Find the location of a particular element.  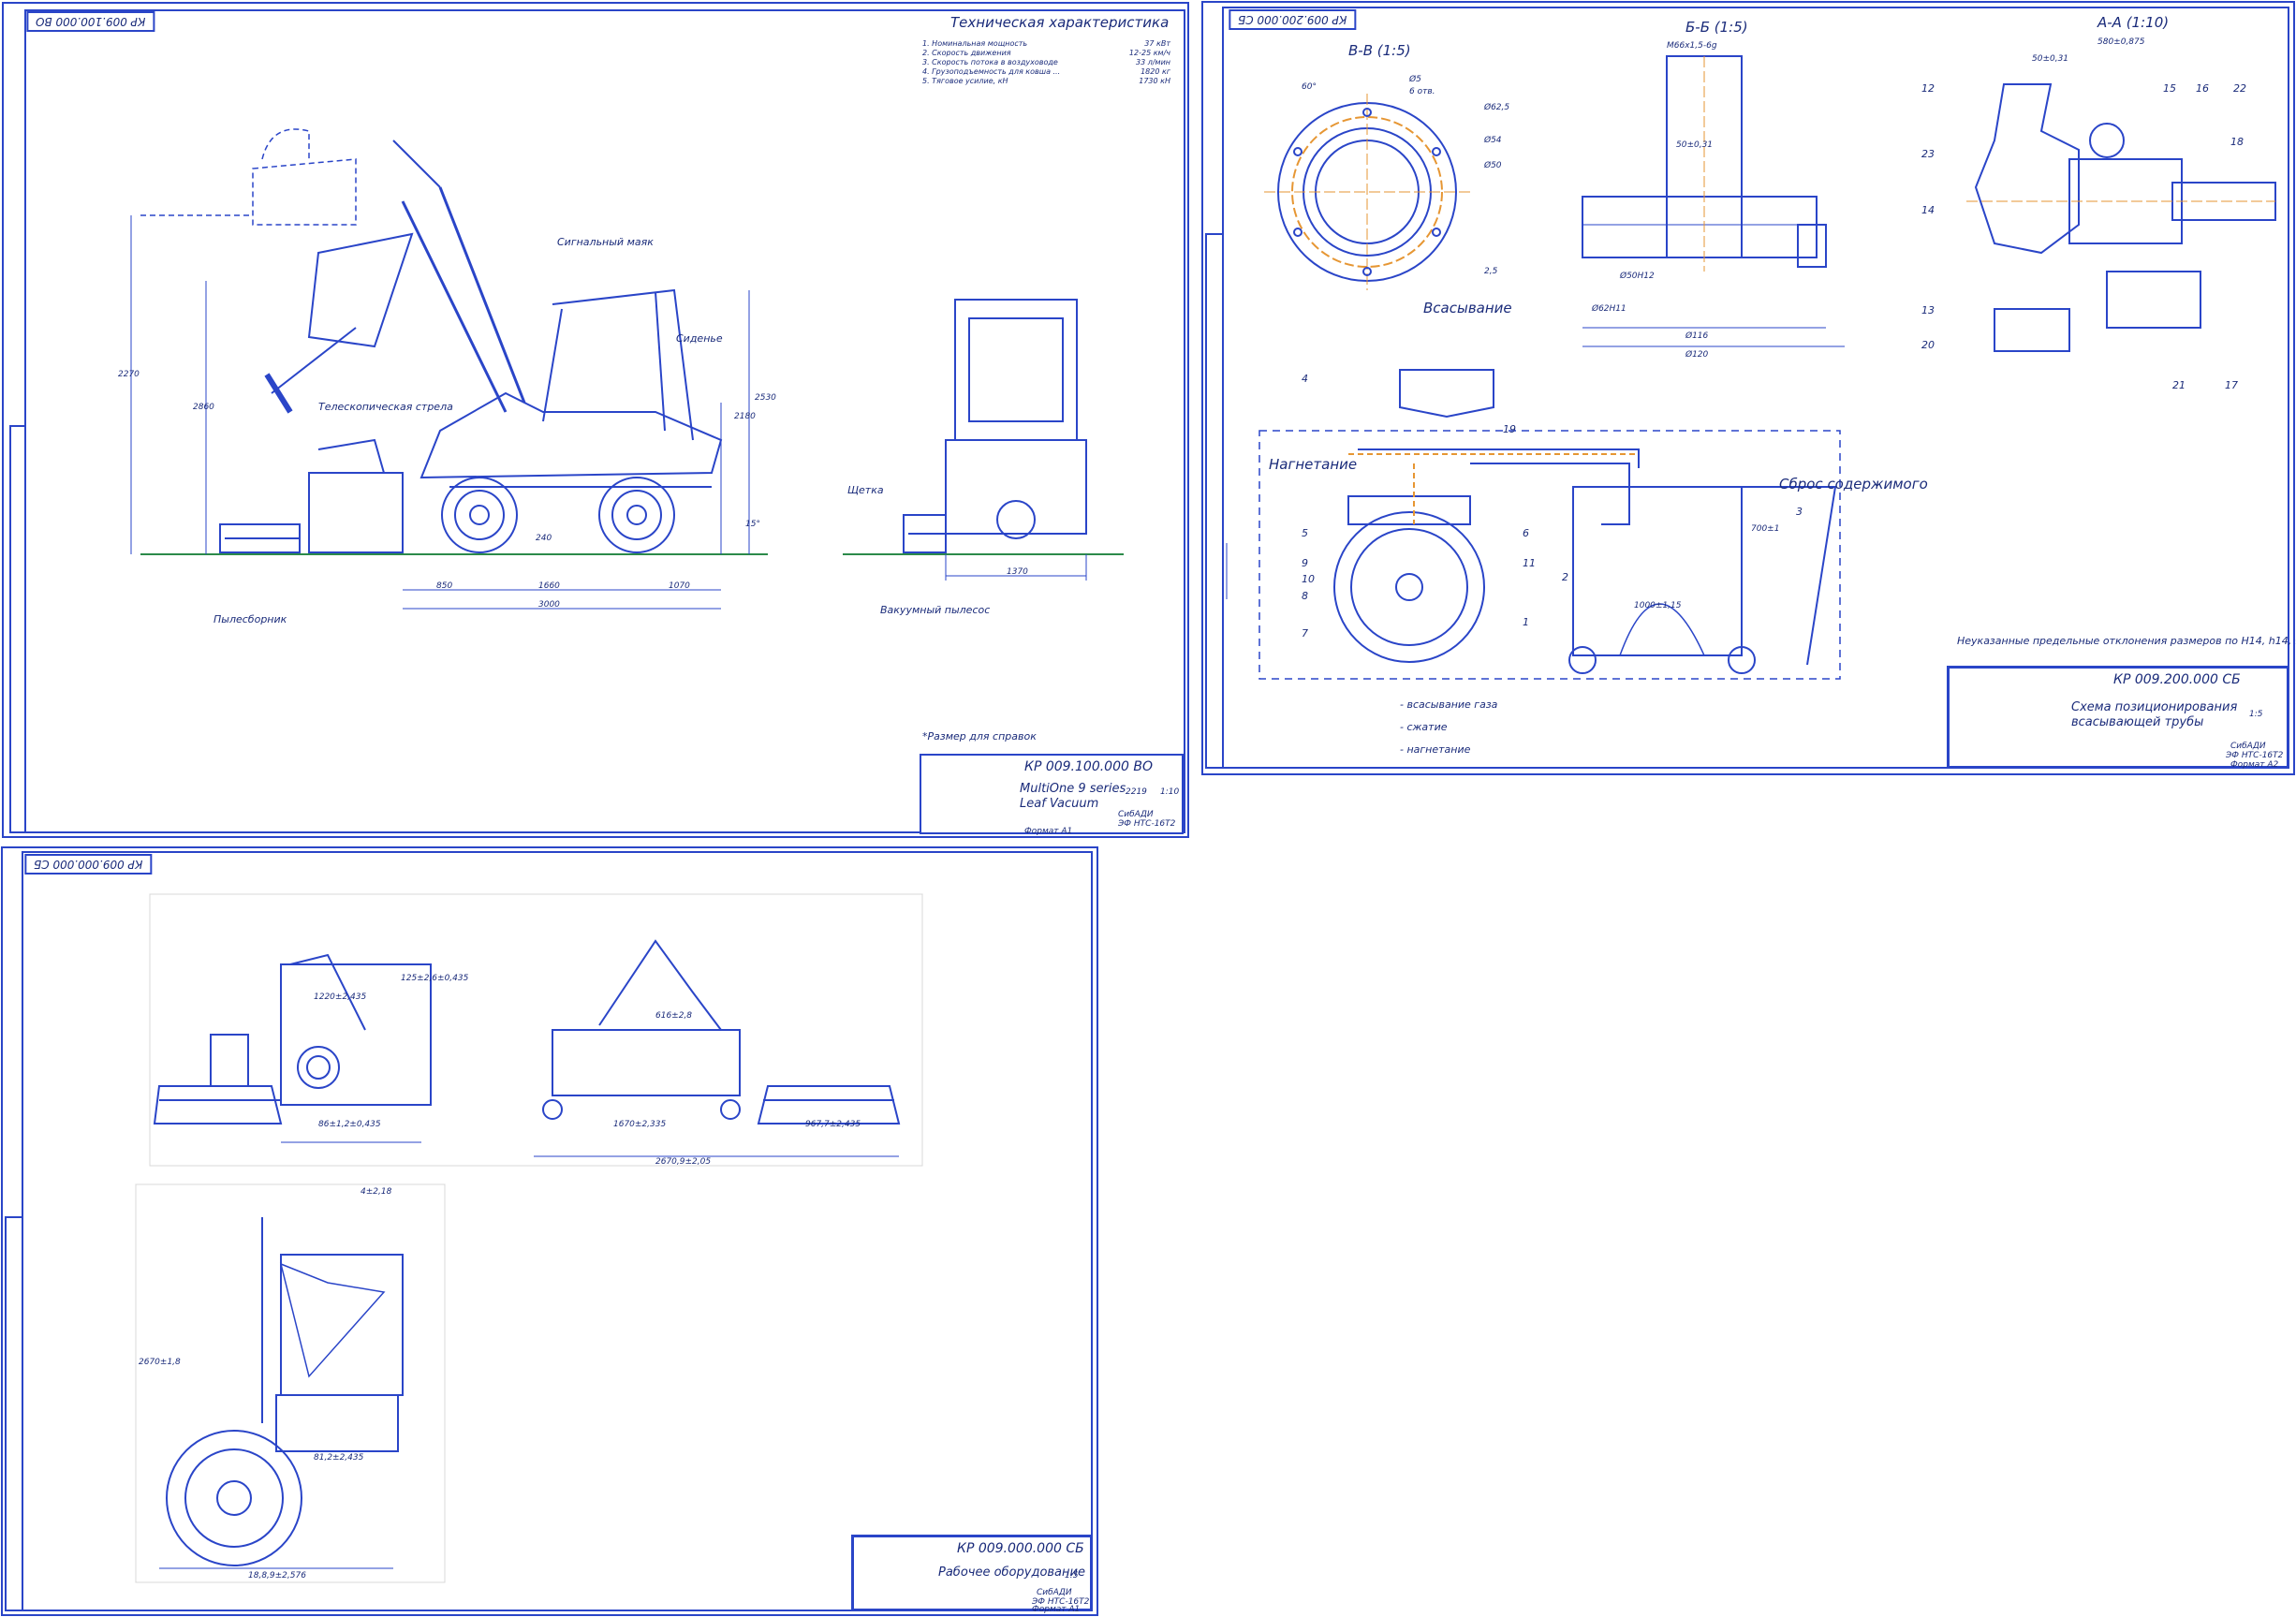

spec-row: 3. Скорость потока в воздуховоде 33 л/мин is located at coordinates (1046, 62).